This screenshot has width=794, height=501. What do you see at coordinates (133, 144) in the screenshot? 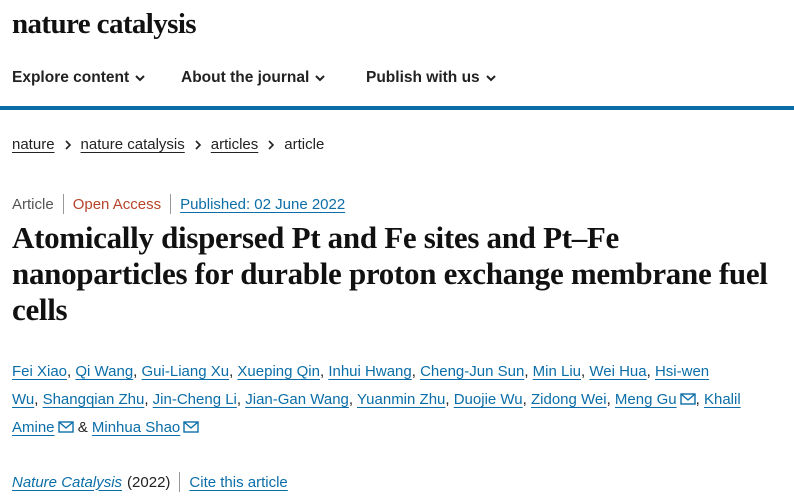
I see `breadcrumb-nature-catalysis: nature catalysis` at bounding box center [133, 144].